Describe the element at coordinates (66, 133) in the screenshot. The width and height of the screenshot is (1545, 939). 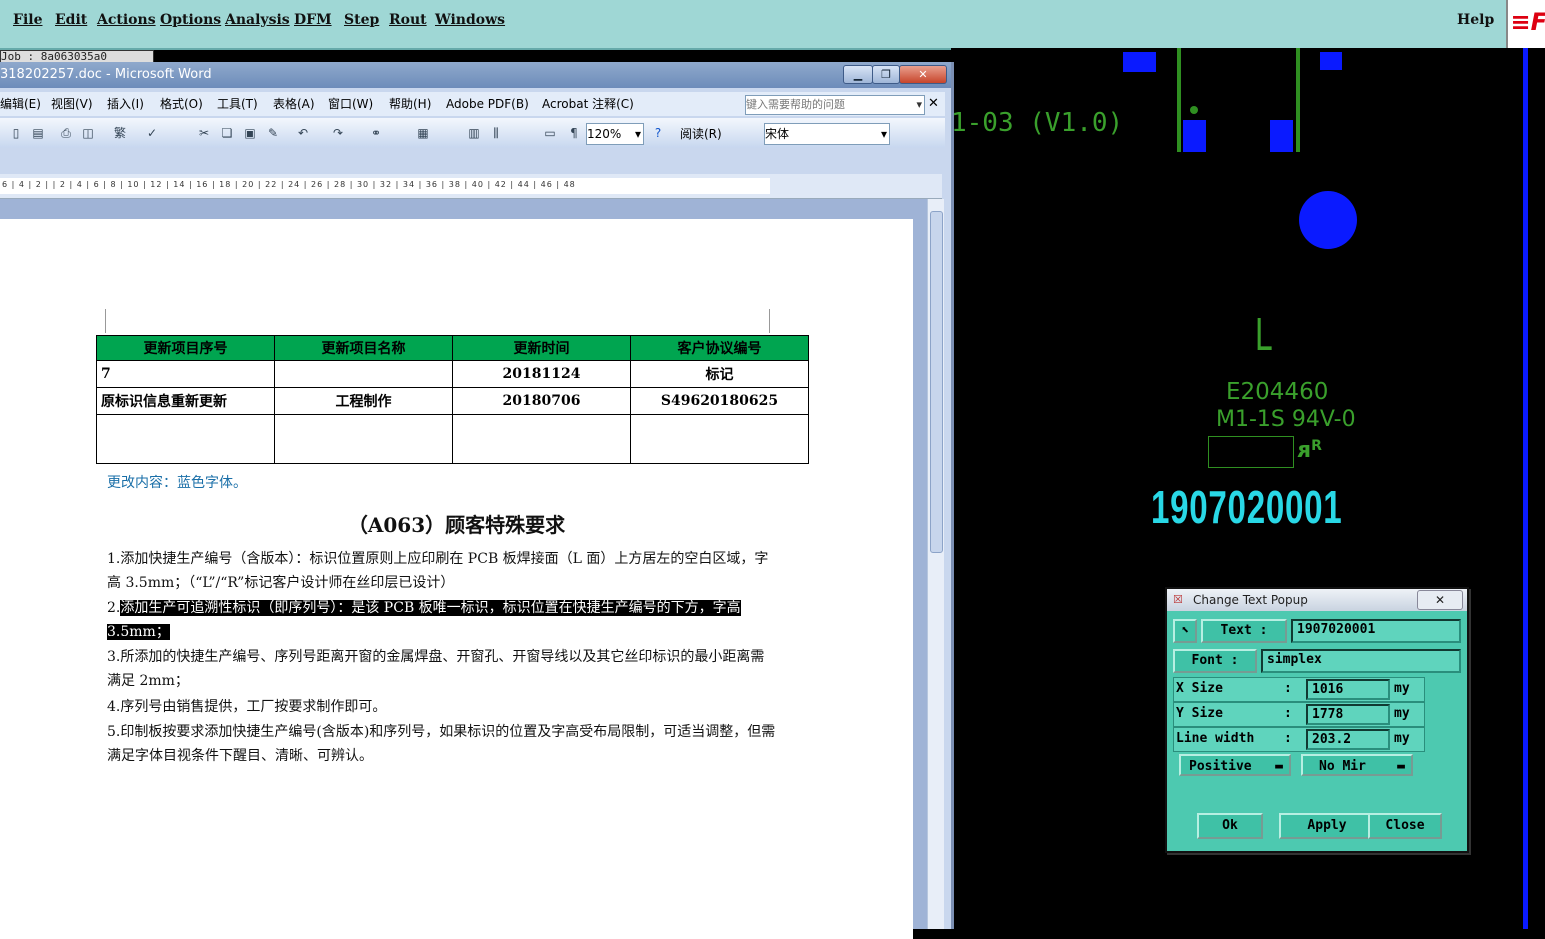
I see `print-icon: ⎙` at that location.